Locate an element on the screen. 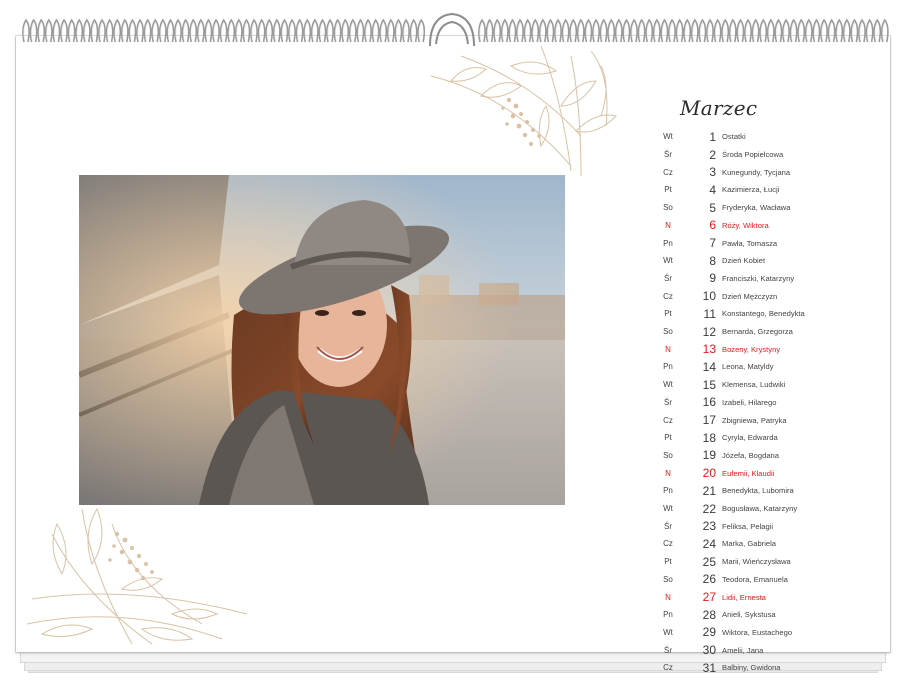 The height and width of the screenshot is (691, 906). name-day: Dzień Kobiet is located at coordinates (744, 261).